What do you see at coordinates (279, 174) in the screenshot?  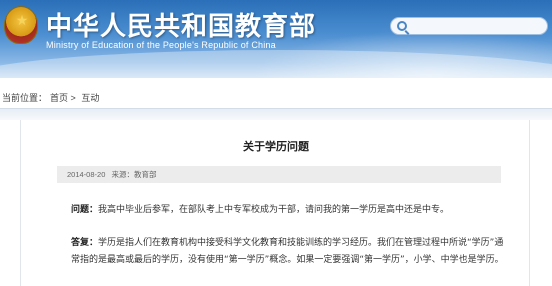 I see `article-meta-bar: 2014-08-20 来源：教育部` at bounding box center [279, 174].